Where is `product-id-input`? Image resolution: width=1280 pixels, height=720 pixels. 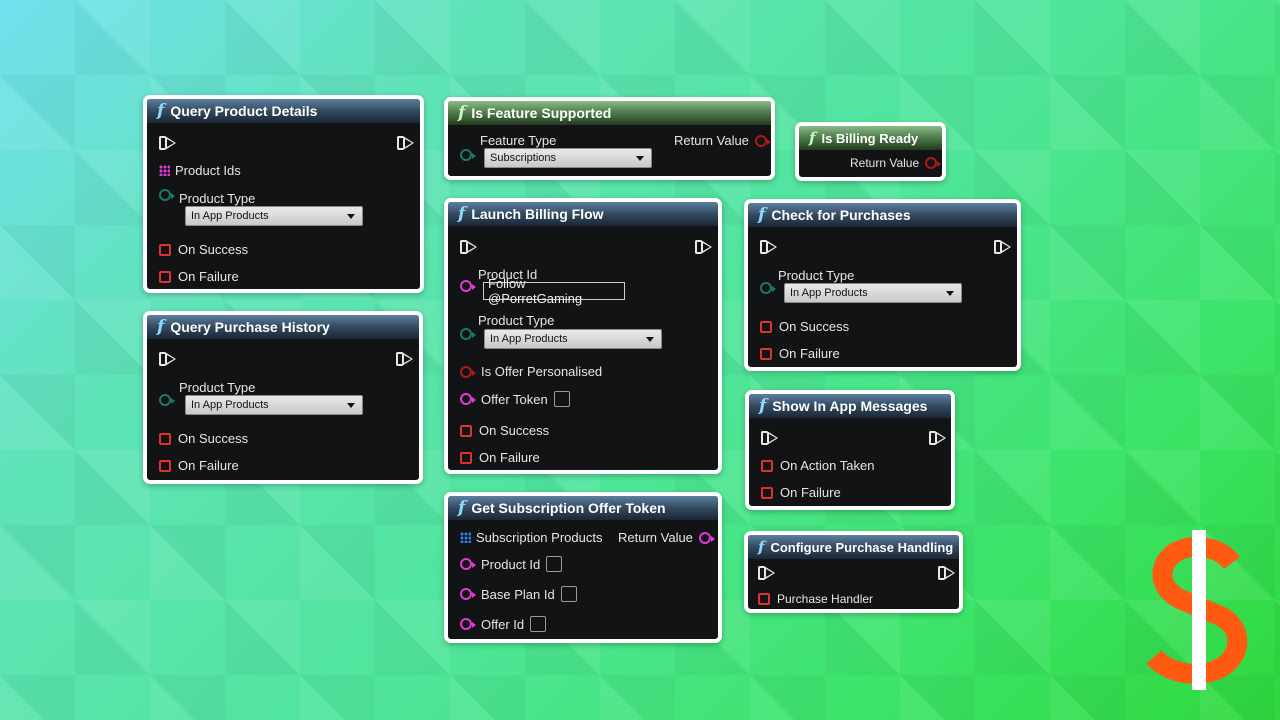
product-id-input is located at coordinates (554, 564).